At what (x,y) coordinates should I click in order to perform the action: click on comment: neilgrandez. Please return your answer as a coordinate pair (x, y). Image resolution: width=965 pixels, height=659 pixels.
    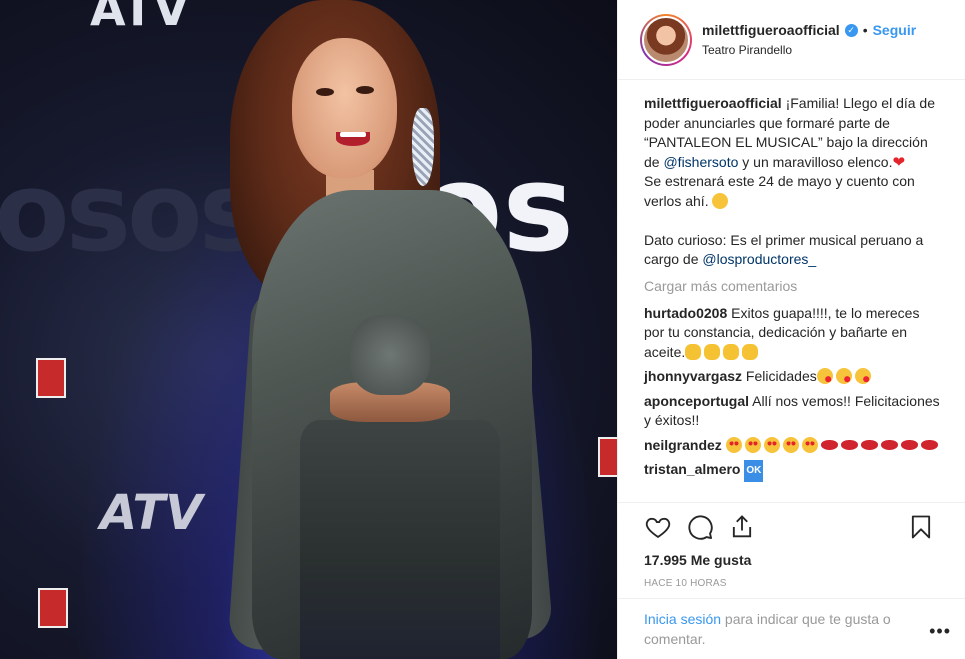
    Looking at the image, I should click on (793, 446).